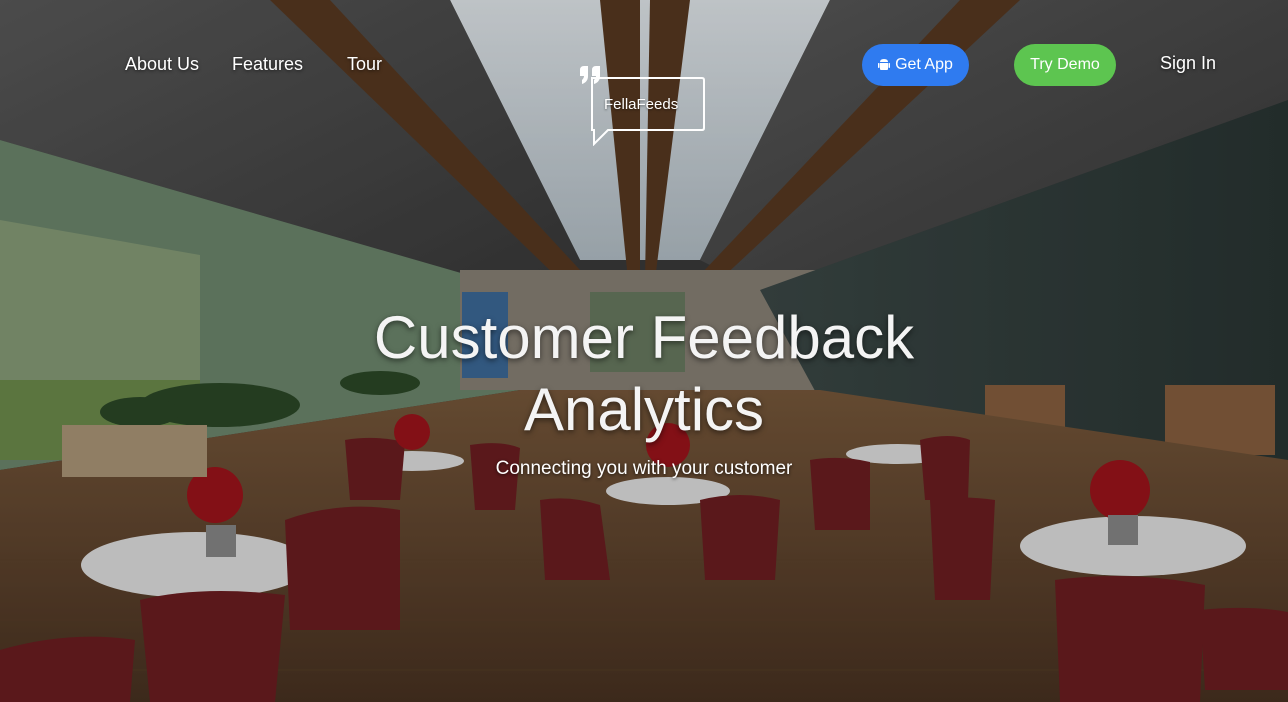  Describe the element at coordinates (924, 64) in the screenshot. I see `get-app-label: Get App` at that location.